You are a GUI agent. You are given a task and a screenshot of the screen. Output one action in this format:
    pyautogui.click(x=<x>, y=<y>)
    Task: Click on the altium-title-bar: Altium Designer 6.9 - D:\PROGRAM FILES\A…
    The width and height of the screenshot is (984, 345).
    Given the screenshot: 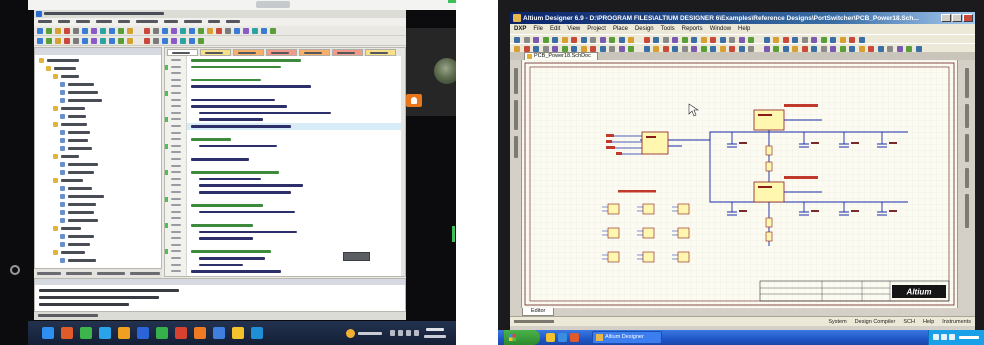 What is the action you would take?
    pyautogui.click(x=742, y=18)
    